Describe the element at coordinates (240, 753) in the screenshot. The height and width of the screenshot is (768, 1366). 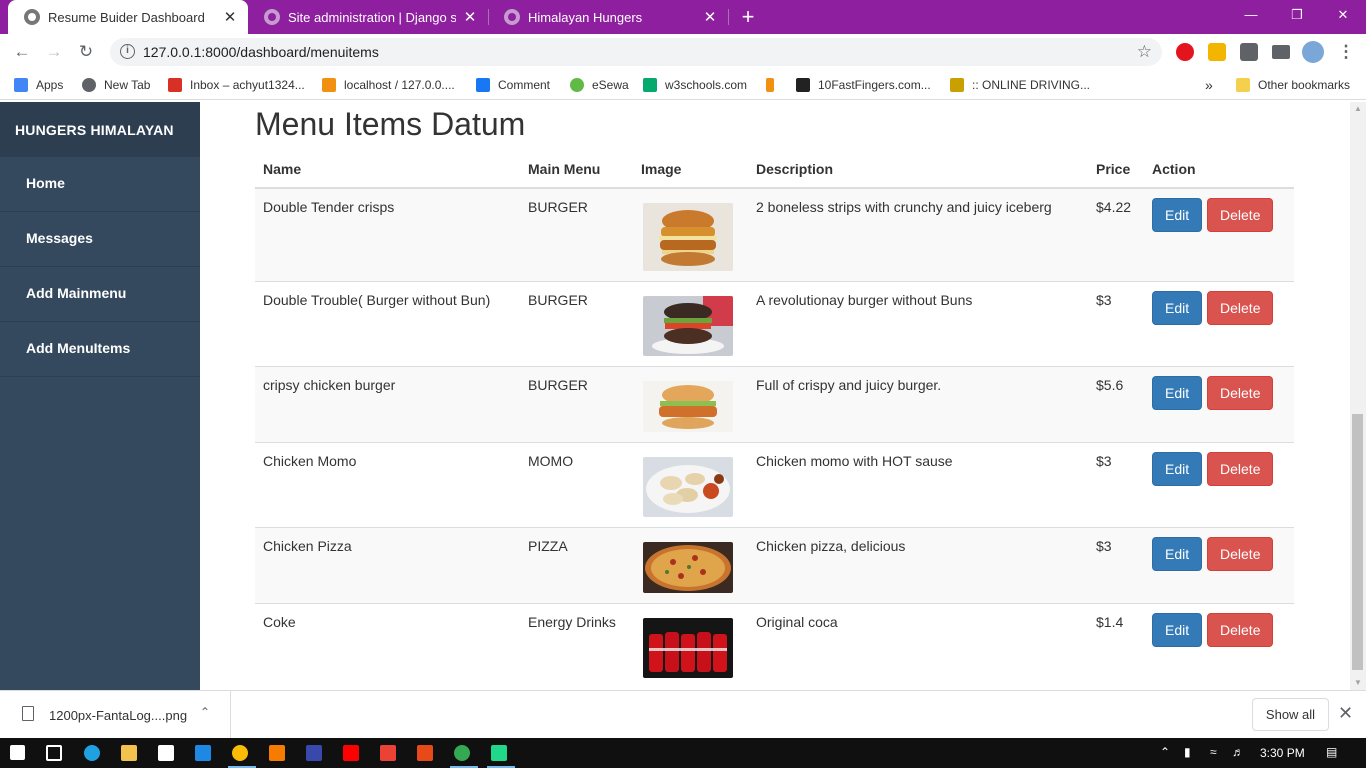
I see `chrome-icon` at that location.